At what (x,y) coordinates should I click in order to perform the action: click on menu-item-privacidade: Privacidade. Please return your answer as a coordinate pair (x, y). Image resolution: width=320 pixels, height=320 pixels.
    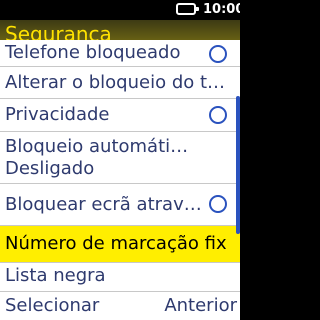
    Looking at the image, I should click on (120, 115).